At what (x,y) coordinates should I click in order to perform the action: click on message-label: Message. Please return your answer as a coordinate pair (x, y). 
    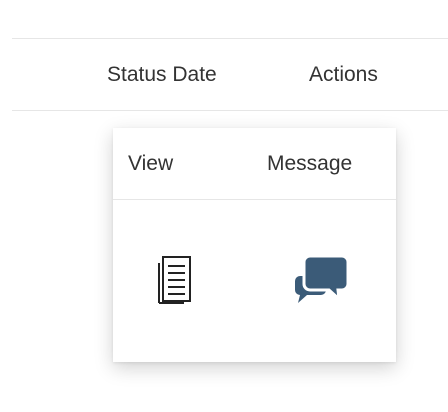
    Looking at the image, I should click on (310, 163).